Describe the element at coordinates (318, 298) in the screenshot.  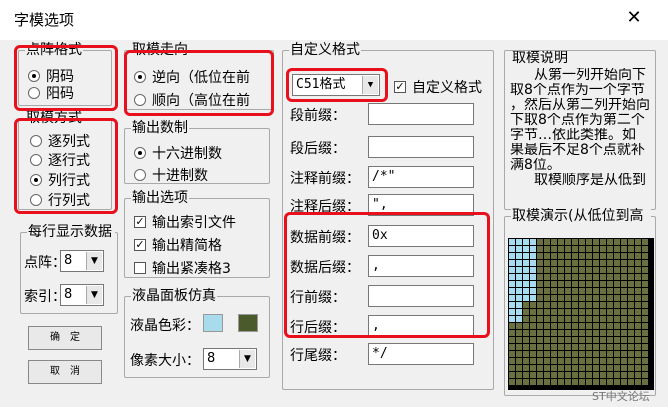
I see `custom-field-label: 行前缀：` at that location.